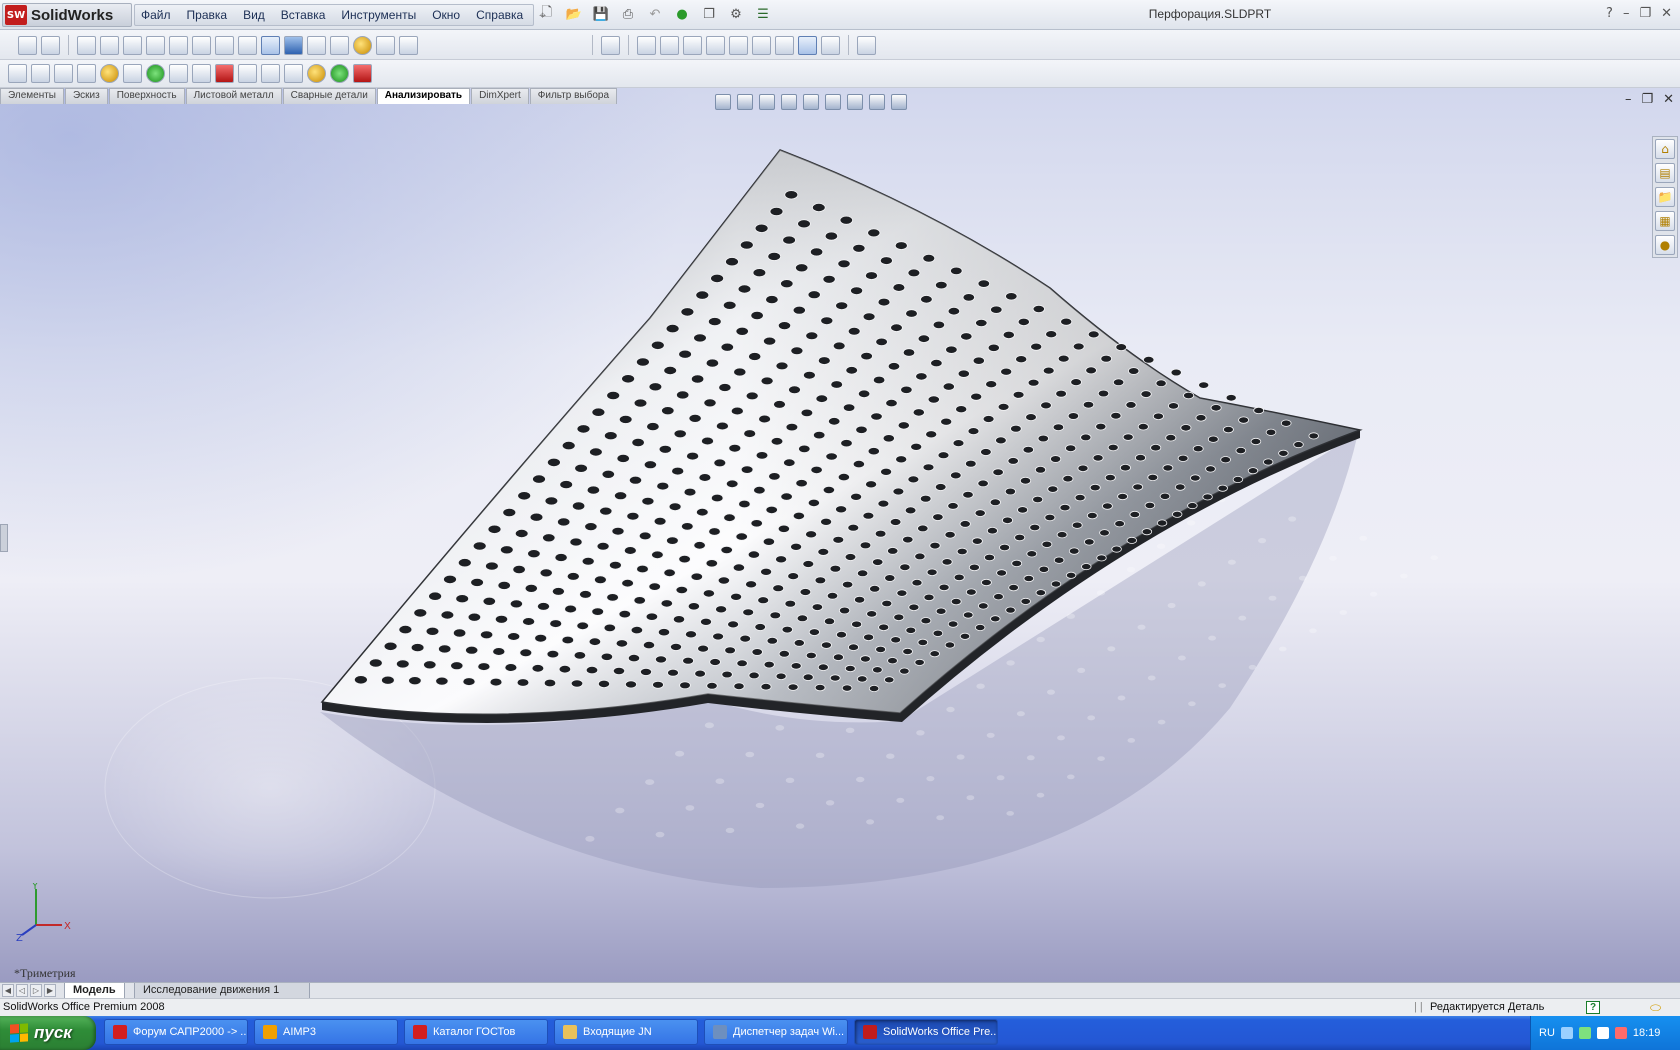  Describe the element at coordinates (500, 96) in the screenshot. I see `tab-dimxpert: DimXpert` at that location.